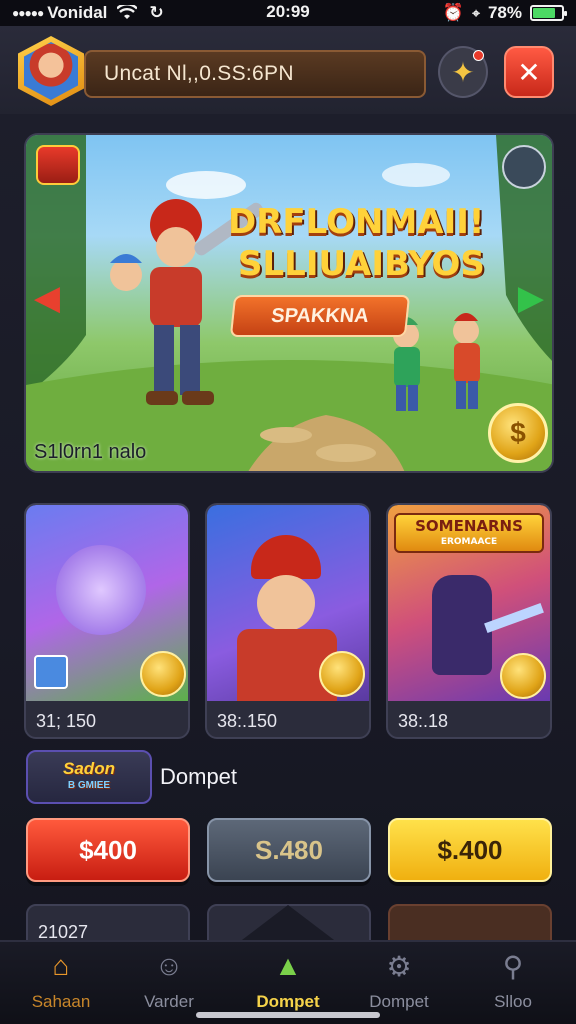  I want to click on game-card-banner-sub: EROMAACE, so click(469, 542).